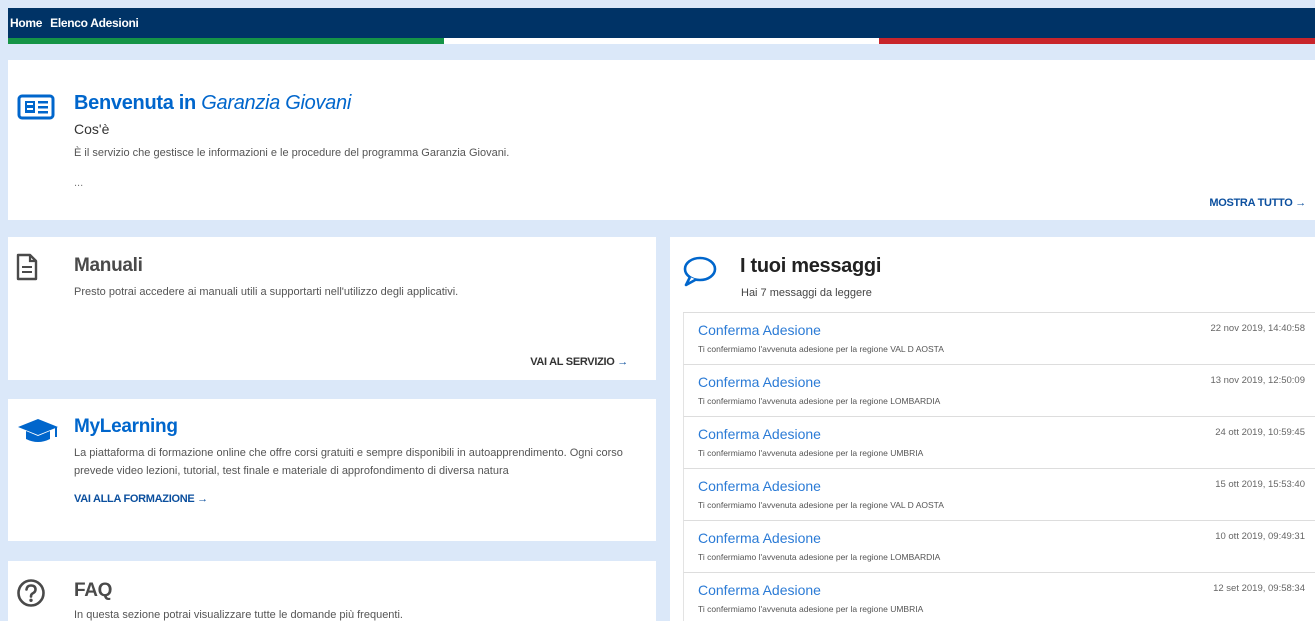 This screenshot has width=1315, height=621. Describe the element at coordinates (661, 41) in the screenshot. I see `italian-flag-stripe` at that location.